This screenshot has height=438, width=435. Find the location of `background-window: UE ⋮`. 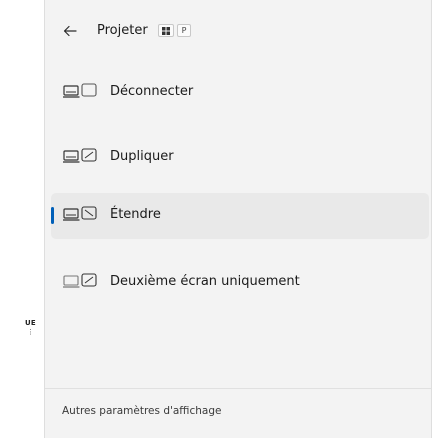

background-window: UE ⋮ is located at coordinates (22, 219).